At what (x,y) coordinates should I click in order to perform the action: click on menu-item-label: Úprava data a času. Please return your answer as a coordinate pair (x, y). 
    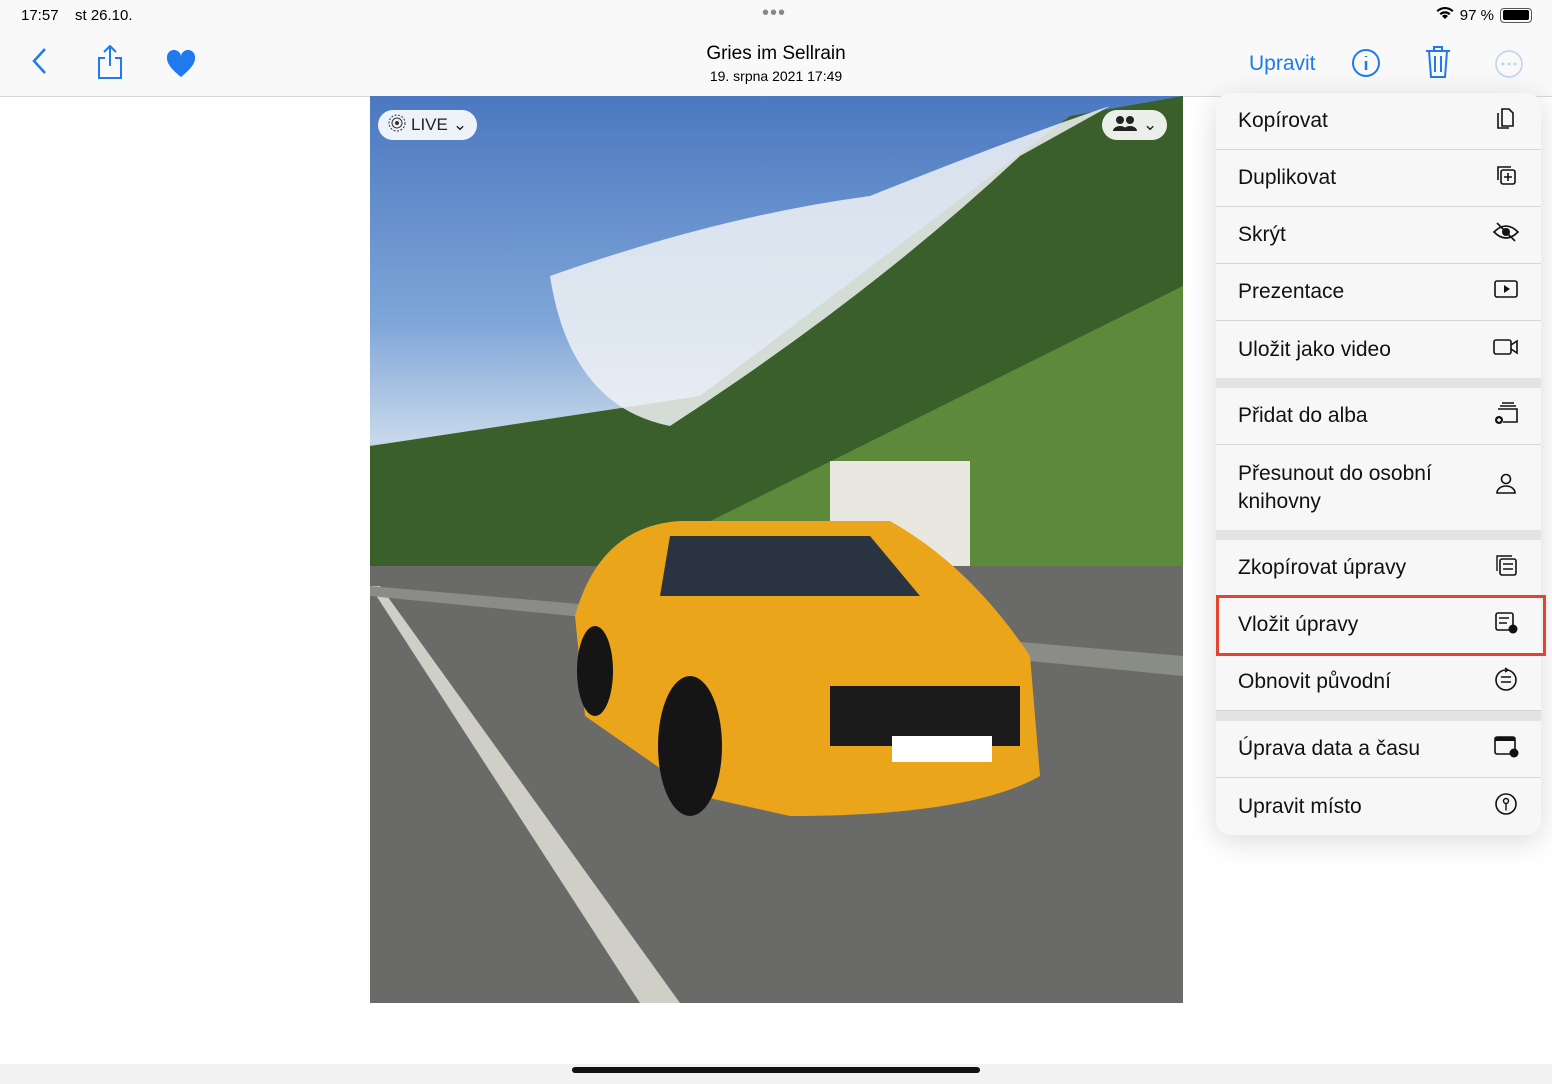
    Looking at the image, I should click on (1329, 748).